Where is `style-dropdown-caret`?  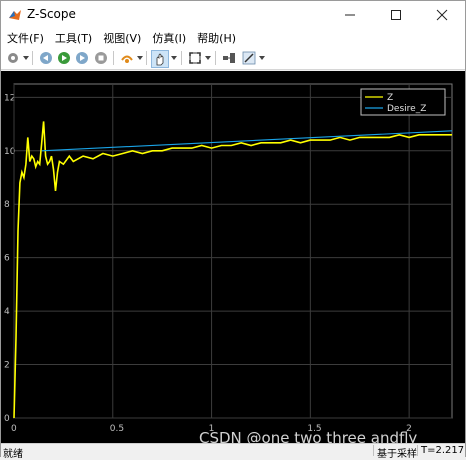
style-dropdown-caret is located at coordinates (262, 58).